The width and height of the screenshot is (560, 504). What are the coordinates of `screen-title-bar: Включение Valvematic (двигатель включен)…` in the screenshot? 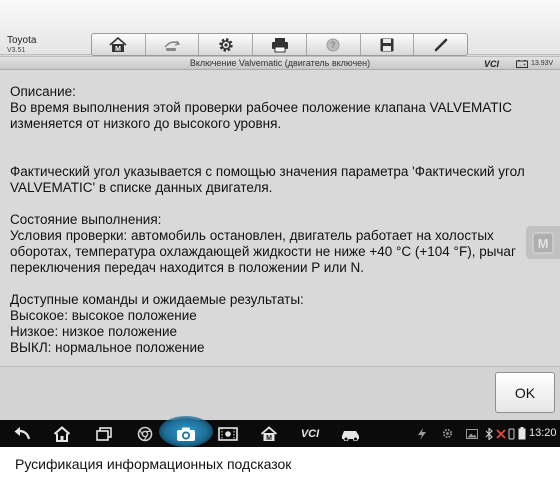 It's located at (280, 63).